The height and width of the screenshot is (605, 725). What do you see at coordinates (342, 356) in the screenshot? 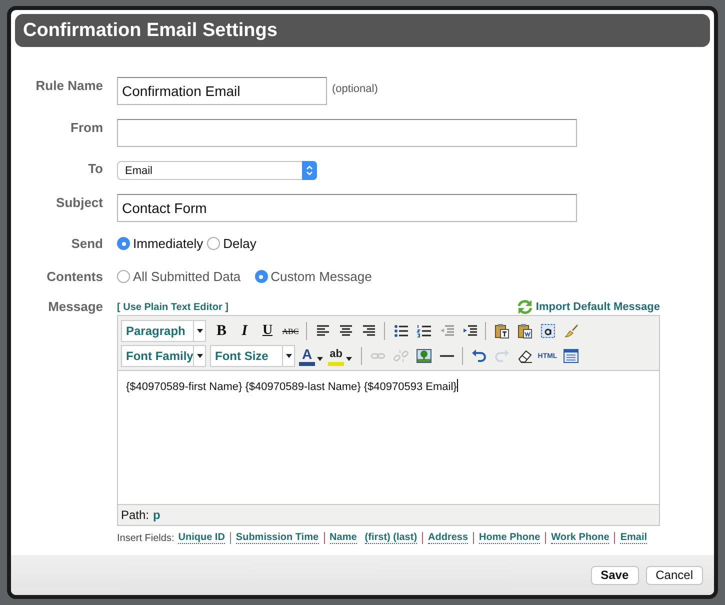
I see `highlight-color-button: ab` at bounding box center [342, 356].